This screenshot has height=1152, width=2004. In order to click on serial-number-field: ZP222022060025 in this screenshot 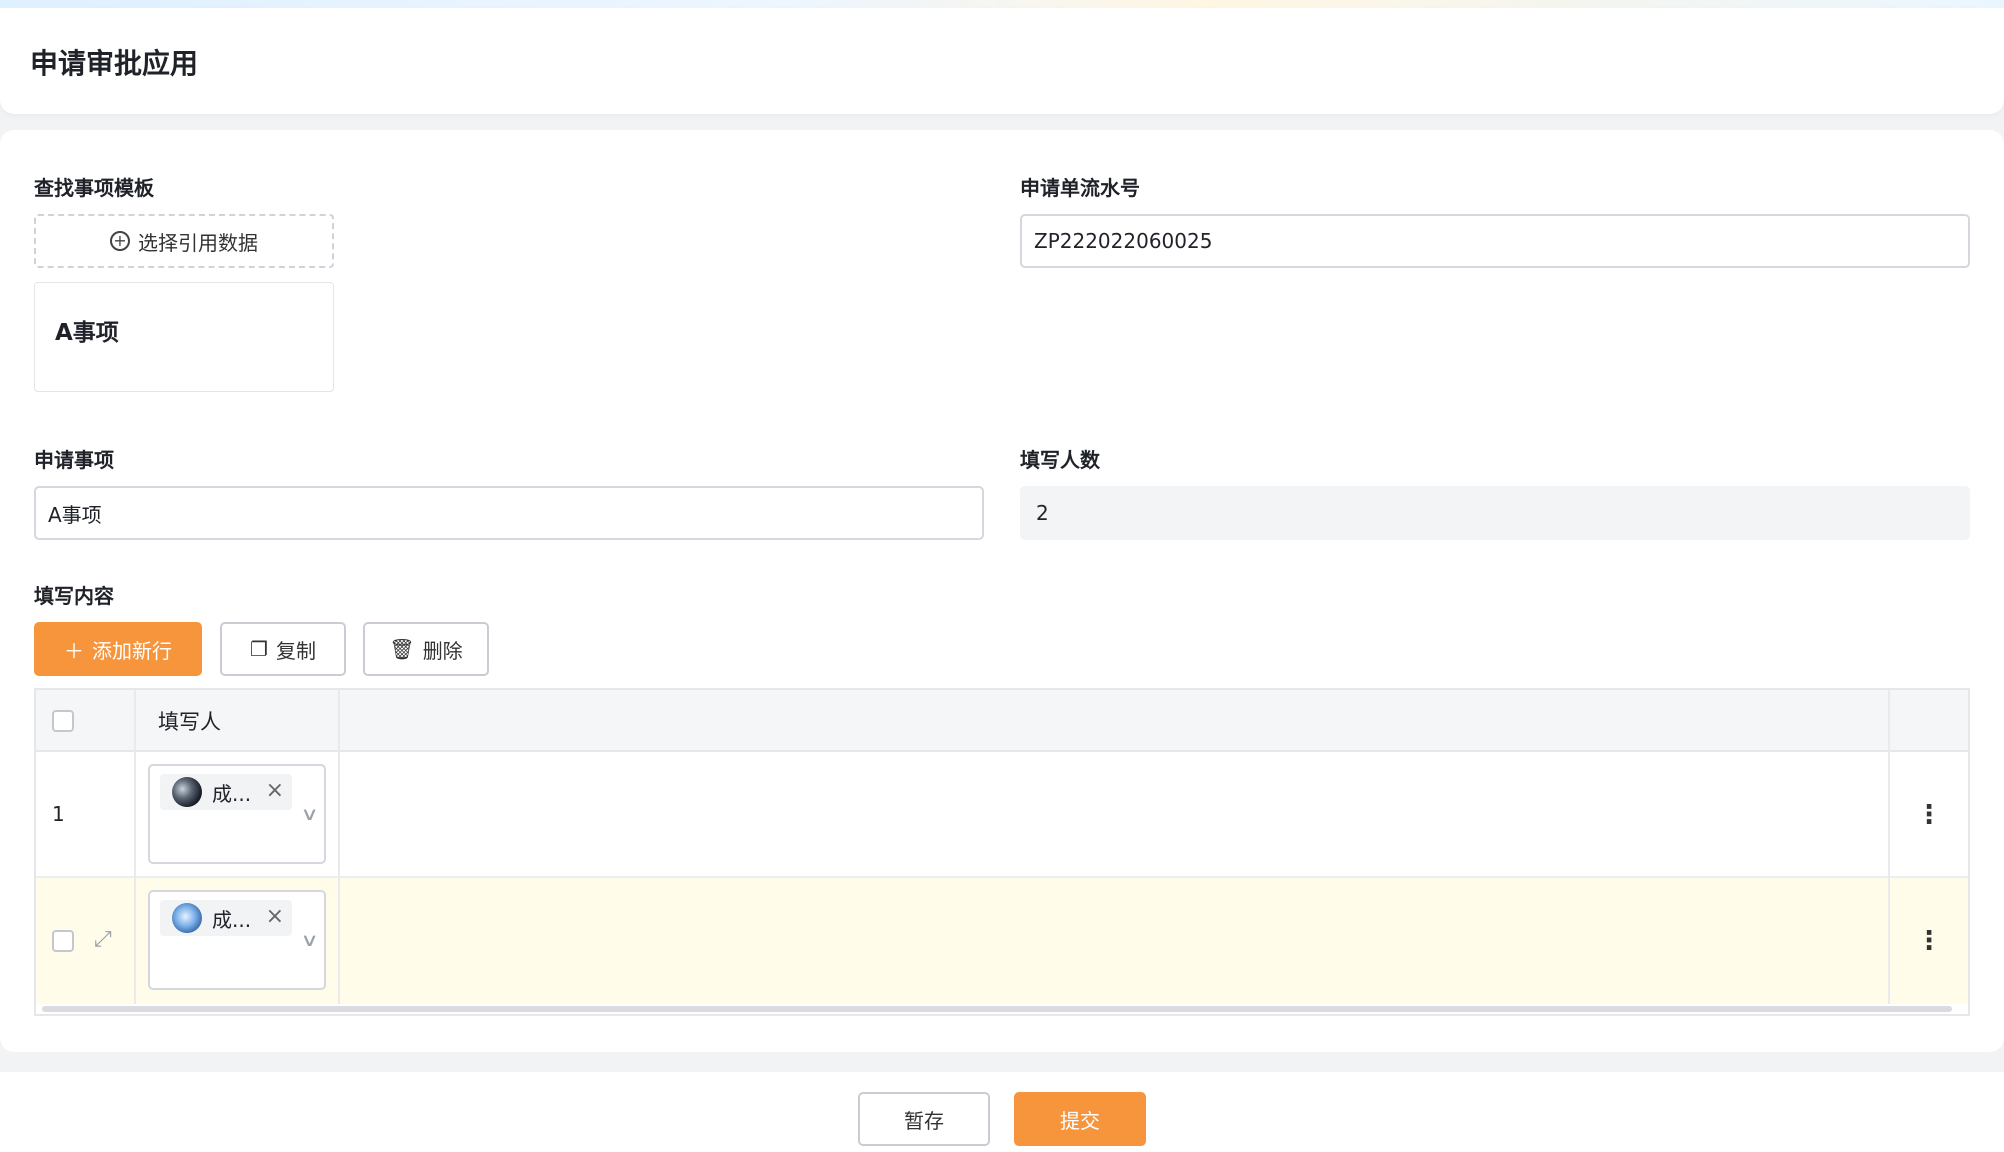, I will do `click(1495, 241)`.